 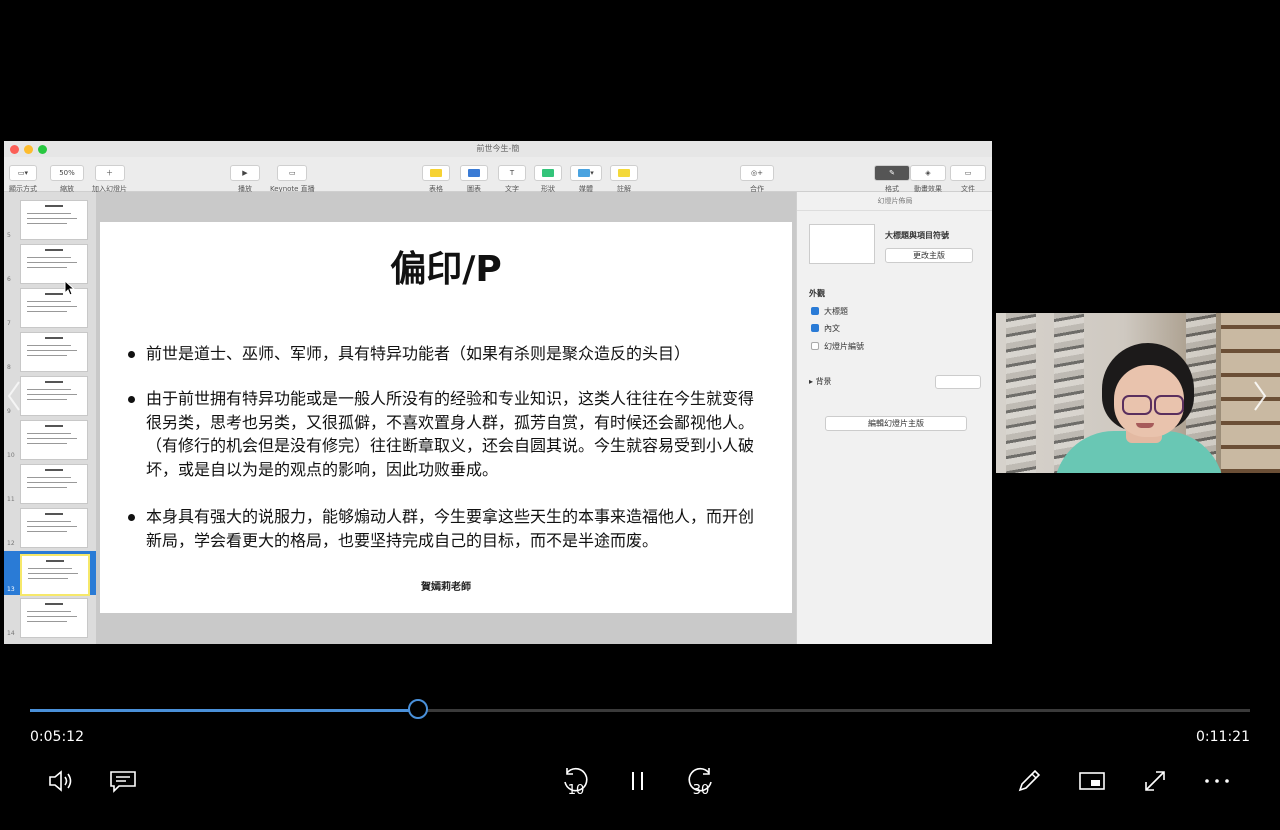 I want to click on media-button: ▾ 媒體, so click(x=586, y=177).